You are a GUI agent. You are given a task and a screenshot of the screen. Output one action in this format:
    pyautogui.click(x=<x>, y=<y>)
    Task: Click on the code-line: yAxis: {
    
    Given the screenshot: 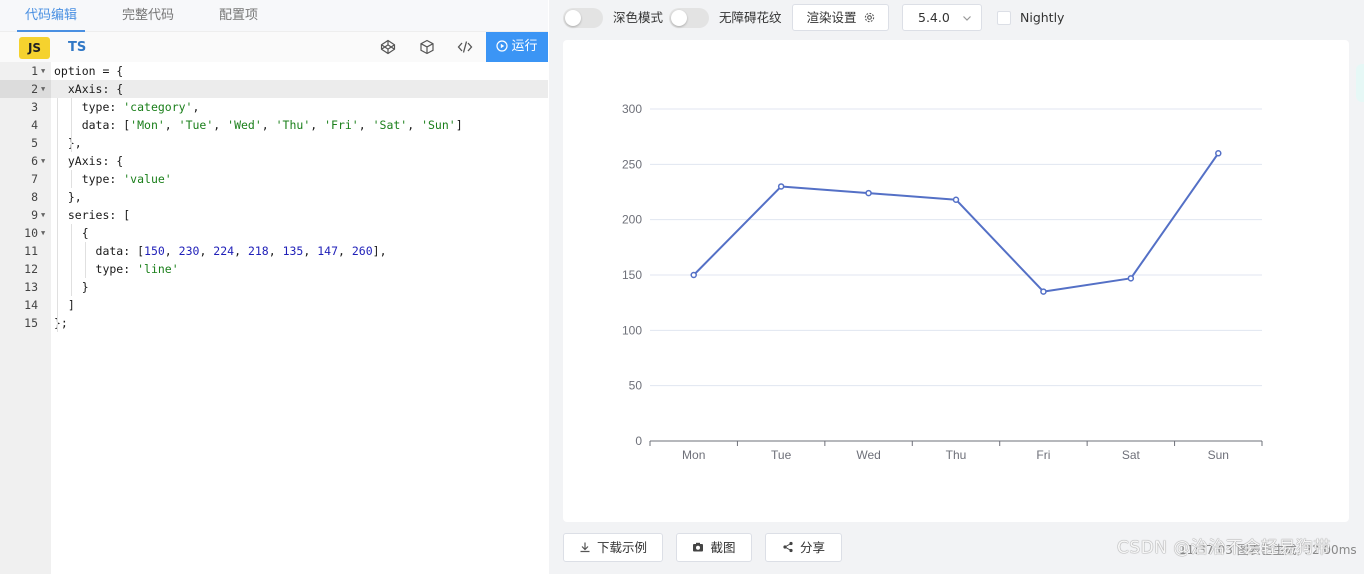 What is the action you would take?
    pyautogui.click(x=89, y=161)
    